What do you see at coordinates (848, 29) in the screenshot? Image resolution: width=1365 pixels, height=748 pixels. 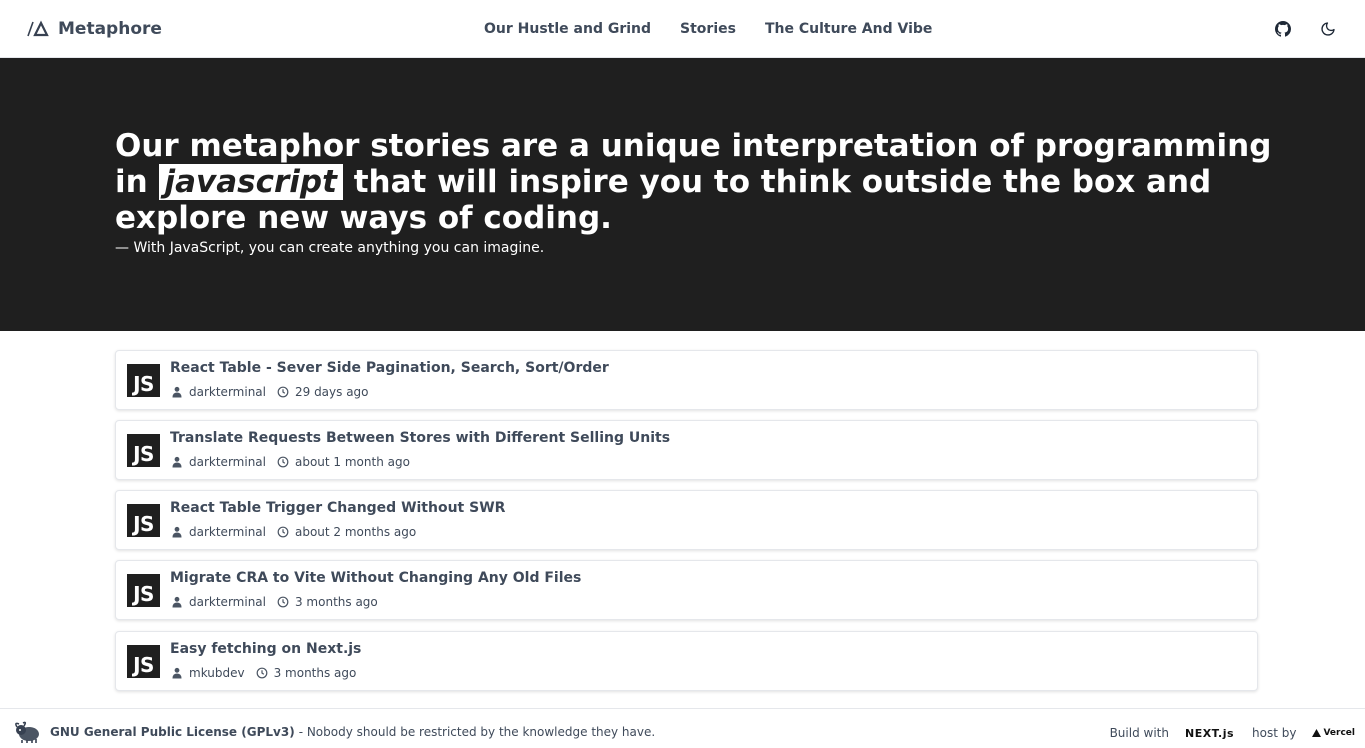 I see `nav-culture-and-vibe: The Culture And Vibe` at bounding box center [848, 29].